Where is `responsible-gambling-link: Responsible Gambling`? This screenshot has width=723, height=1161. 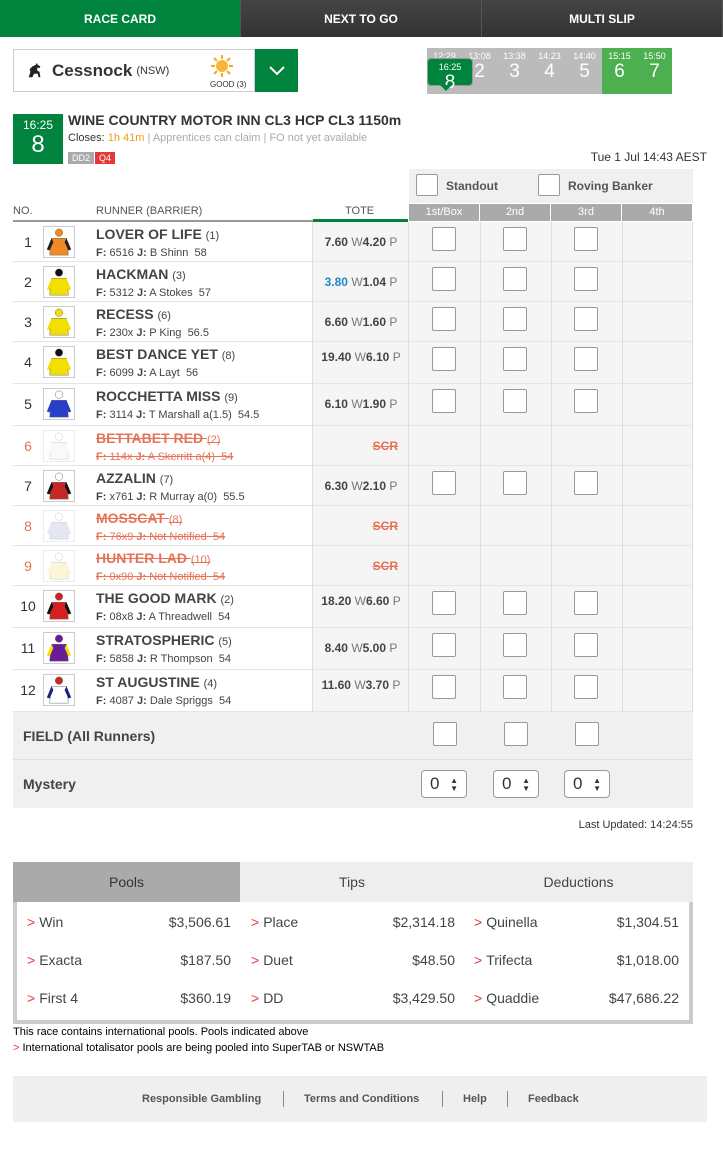
responsible-gambling-link: Responsible Gambling is located at coordinates (201, 1099).